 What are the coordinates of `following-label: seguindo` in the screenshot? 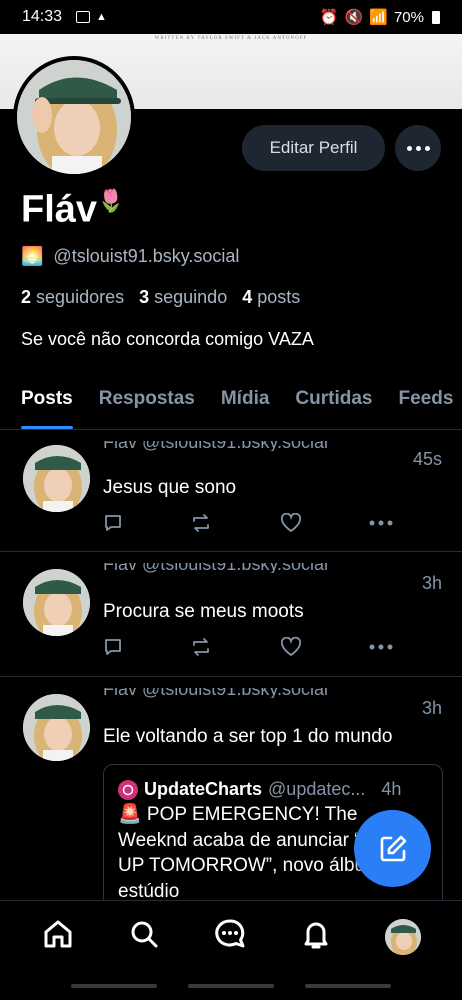 It's located at (191, 297).